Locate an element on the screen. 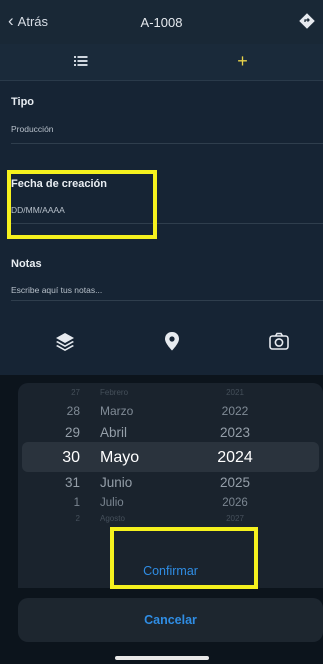 This screenshot has width=323, height=664. tab-bar: + is located at coordinates (161, 62).